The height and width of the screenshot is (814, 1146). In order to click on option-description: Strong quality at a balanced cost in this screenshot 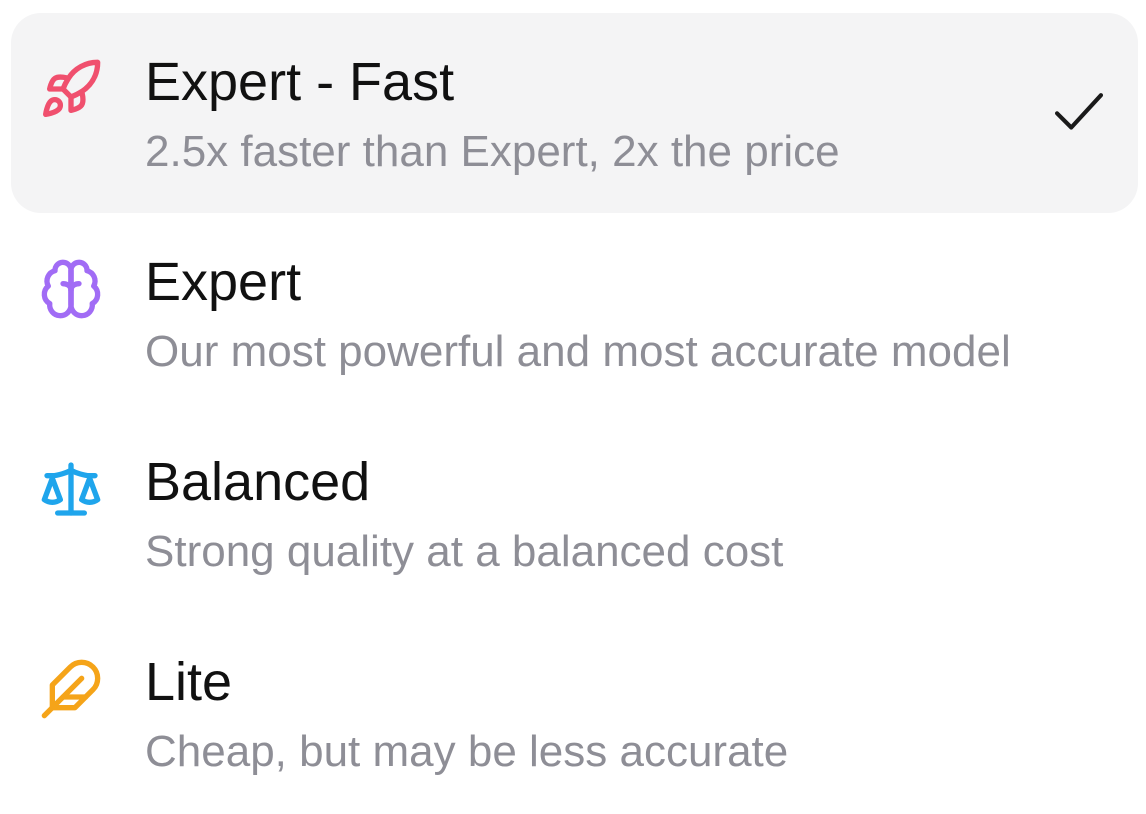, I will do `click(464, 551)`.